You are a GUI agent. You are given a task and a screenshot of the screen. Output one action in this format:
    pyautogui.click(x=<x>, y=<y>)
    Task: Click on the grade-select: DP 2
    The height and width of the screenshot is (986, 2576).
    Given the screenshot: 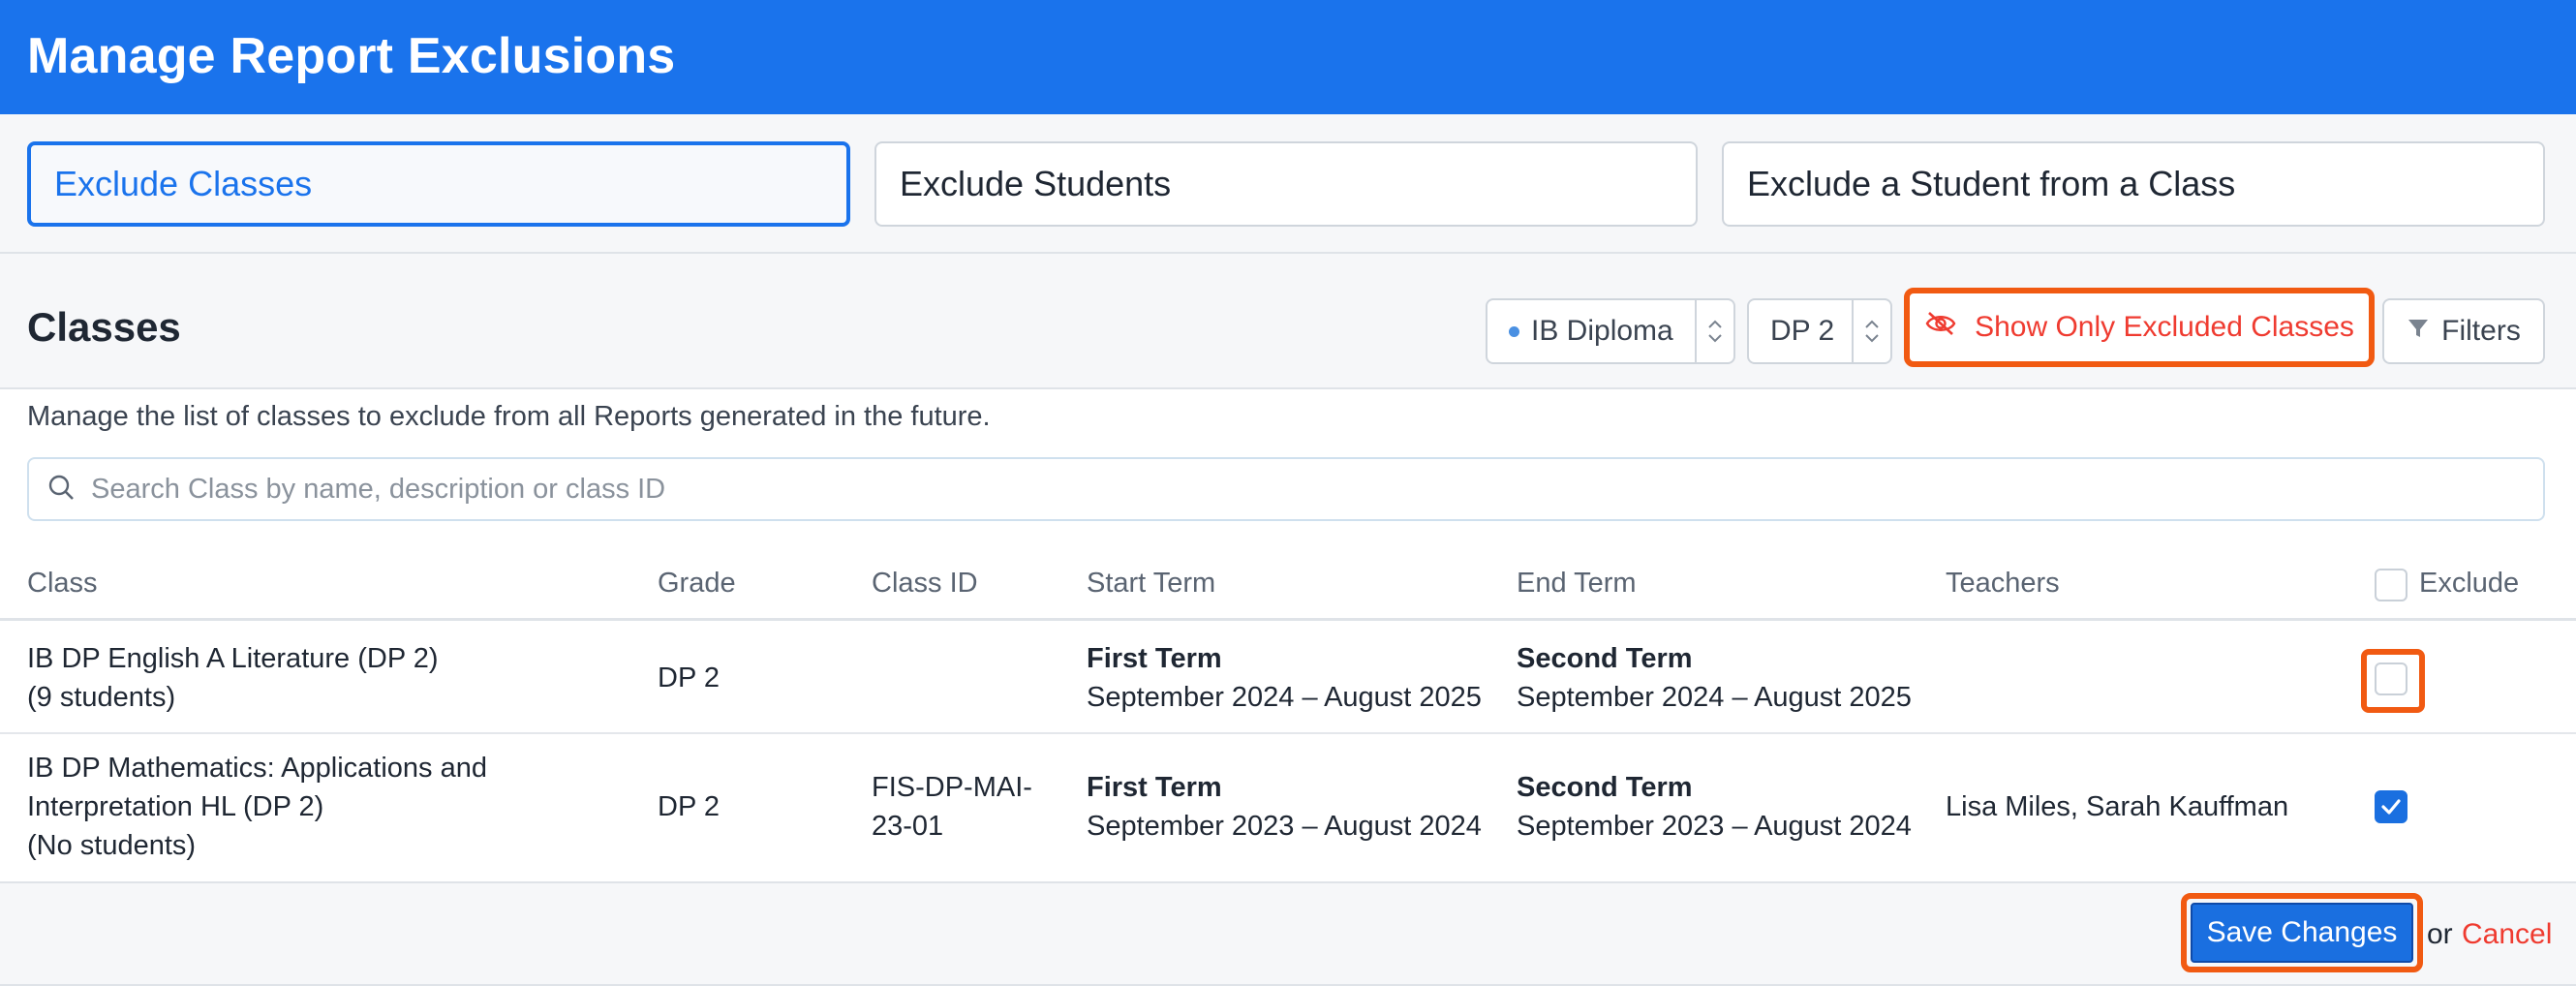 What is the action you would take?
    pyautogui.click(x=1819, y=331)
    